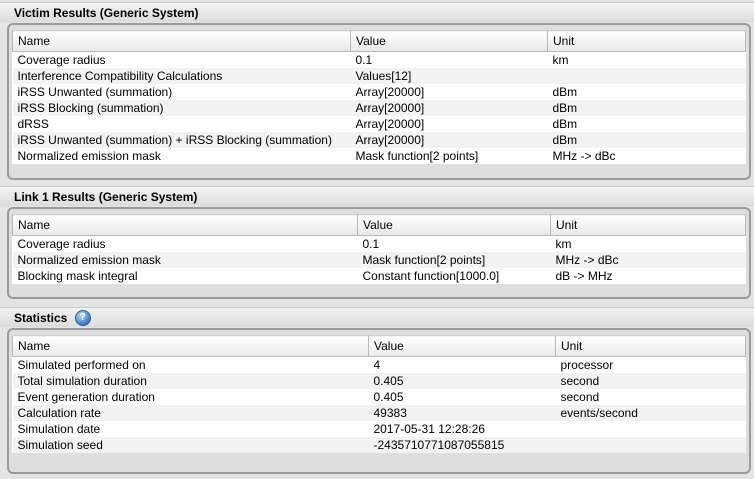  What do you see at coordinates (377, 365) in the screenshot?
I see `cell-value: 4` at bounding box center [377, 365].